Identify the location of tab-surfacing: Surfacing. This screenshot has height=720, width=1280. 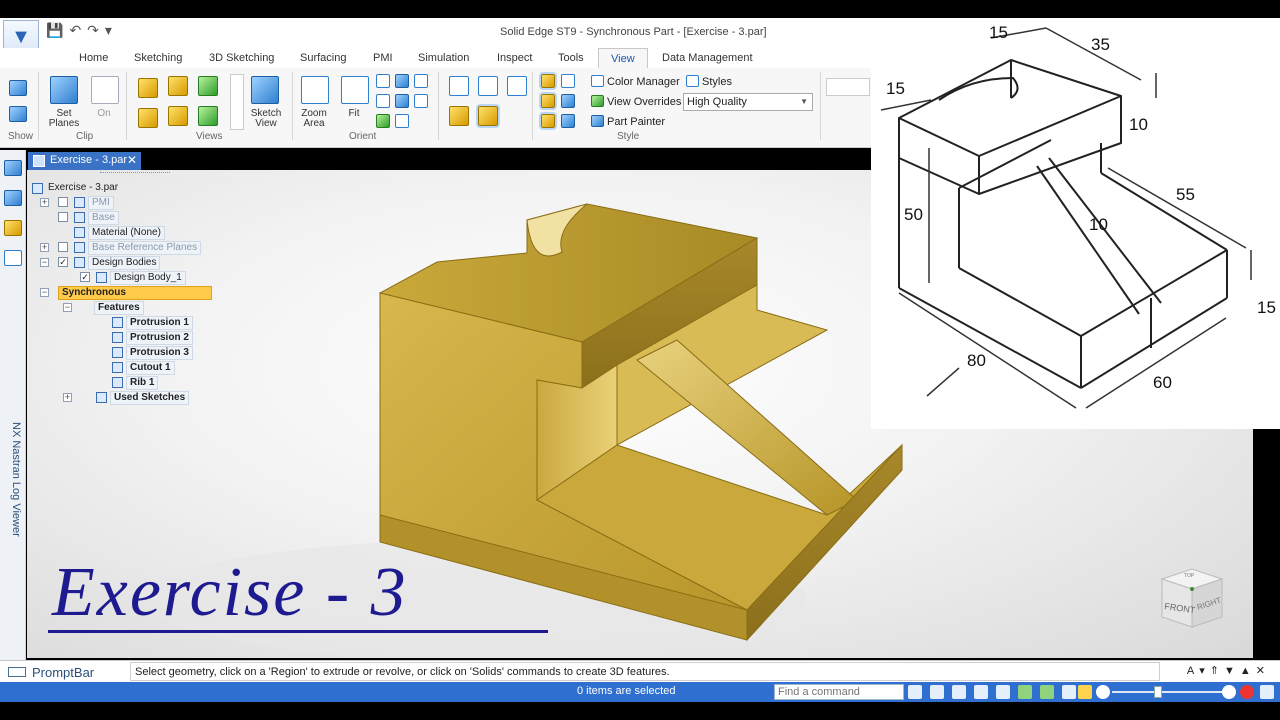
(323, 58).